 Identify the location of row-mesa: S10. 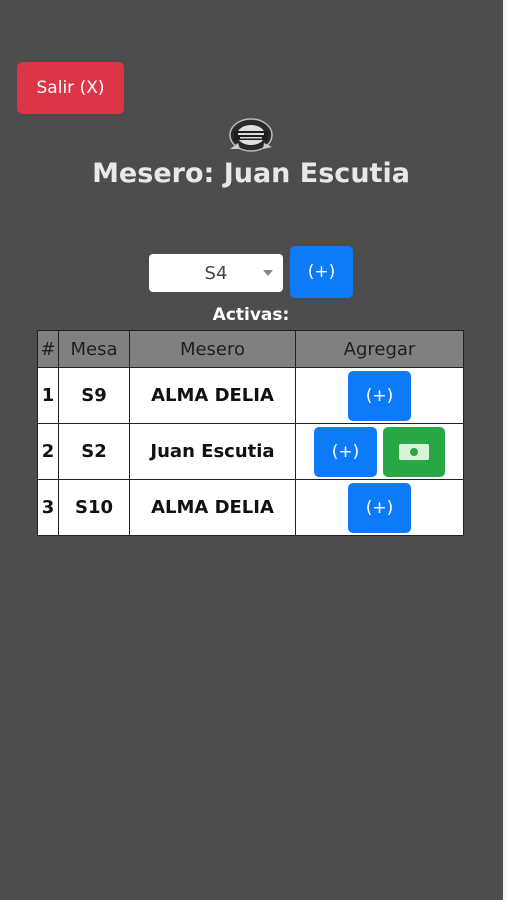
(94, 507).